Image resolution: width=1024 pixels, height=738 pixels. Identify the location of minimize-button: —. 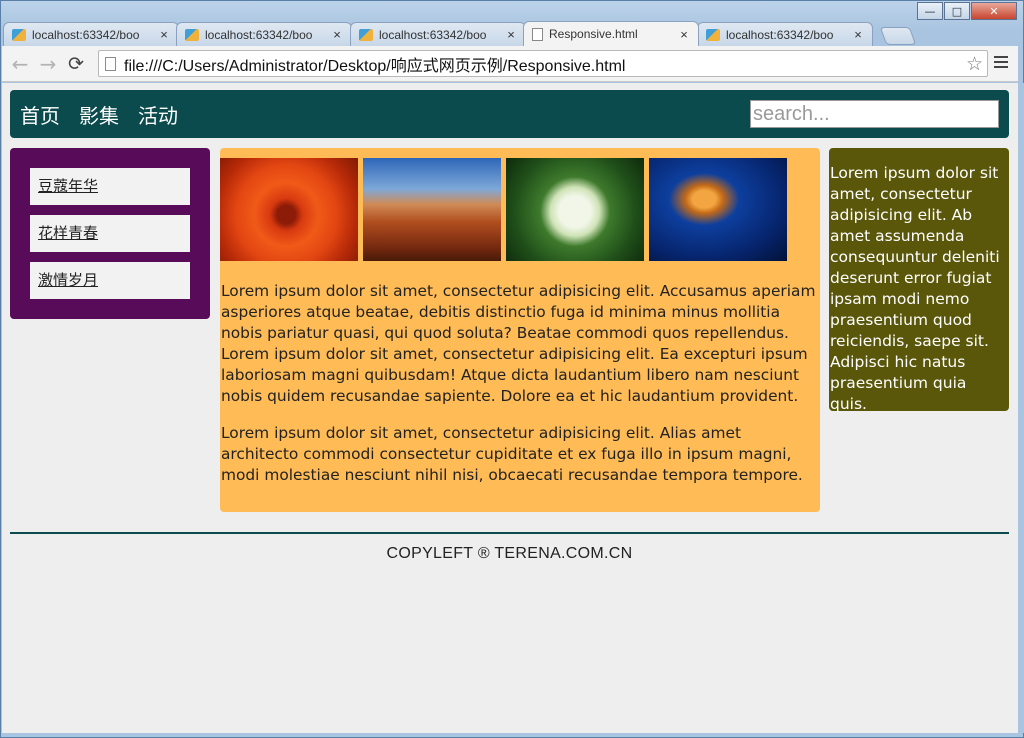
(930, 11).